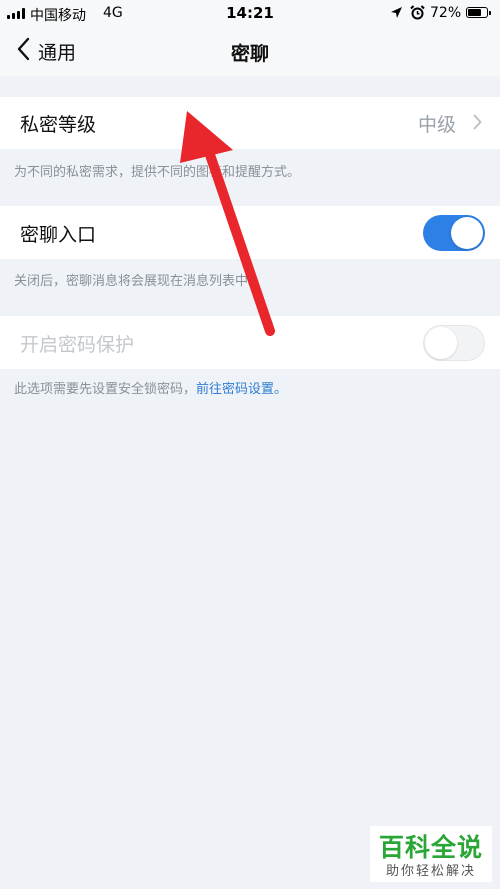  Describe the element at coordinates (430, 847) in the screenshot. I see `watermark-title: 百科全说` at that location.